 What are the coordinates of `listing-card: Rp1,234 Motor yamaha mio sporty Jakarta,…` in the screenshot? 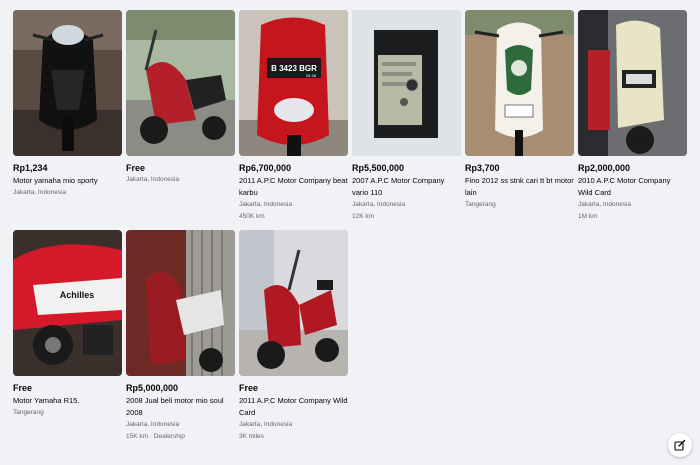 It's located at (67, 116).